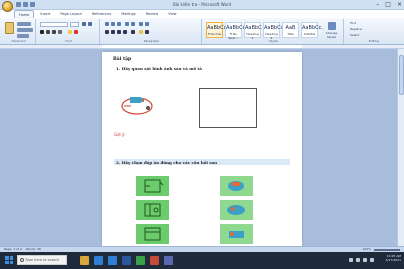 The image size is (404, 269). What do you see at coordinates (372, 260) in the screenshot?
I see `language-icon` at bounding box center [372, 260].